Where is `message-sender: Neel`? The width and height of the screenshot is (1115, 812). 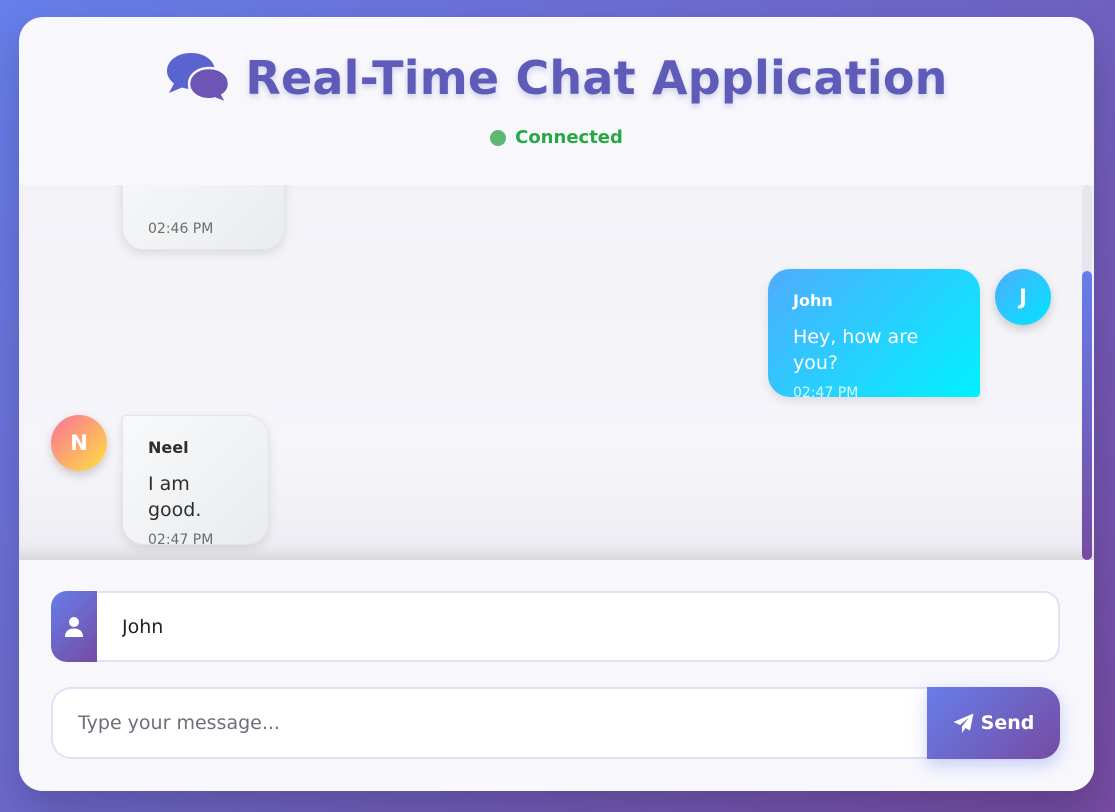
message-sender: Neel is located at coordinates (168, 447).